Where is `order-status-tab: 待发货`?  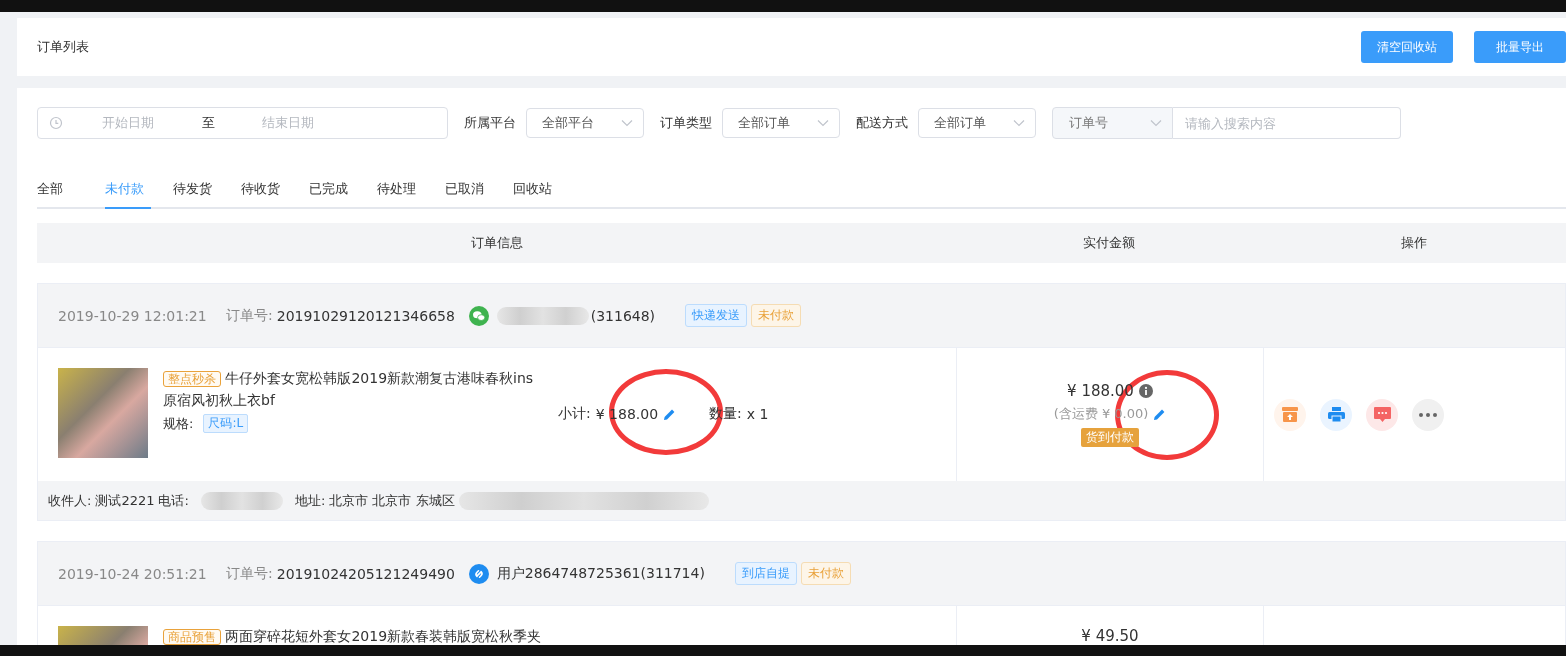 order-status-tab: 待发货 is located at coordinates (196, 193).